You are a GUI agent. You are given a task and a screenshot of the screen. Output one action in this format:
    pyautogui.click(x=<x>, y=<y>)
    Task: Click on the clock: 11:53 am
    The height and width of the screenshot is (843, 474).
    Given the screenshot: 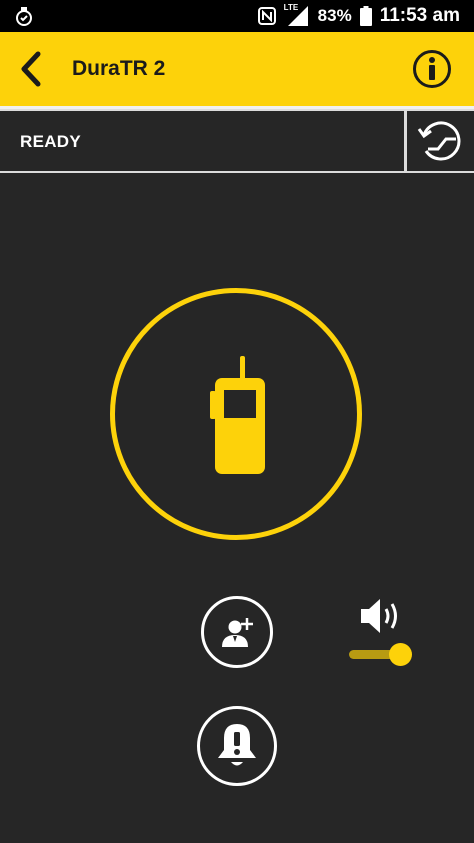 What is the action you would take?
    pyautogui.click(x=419, y=15)
    